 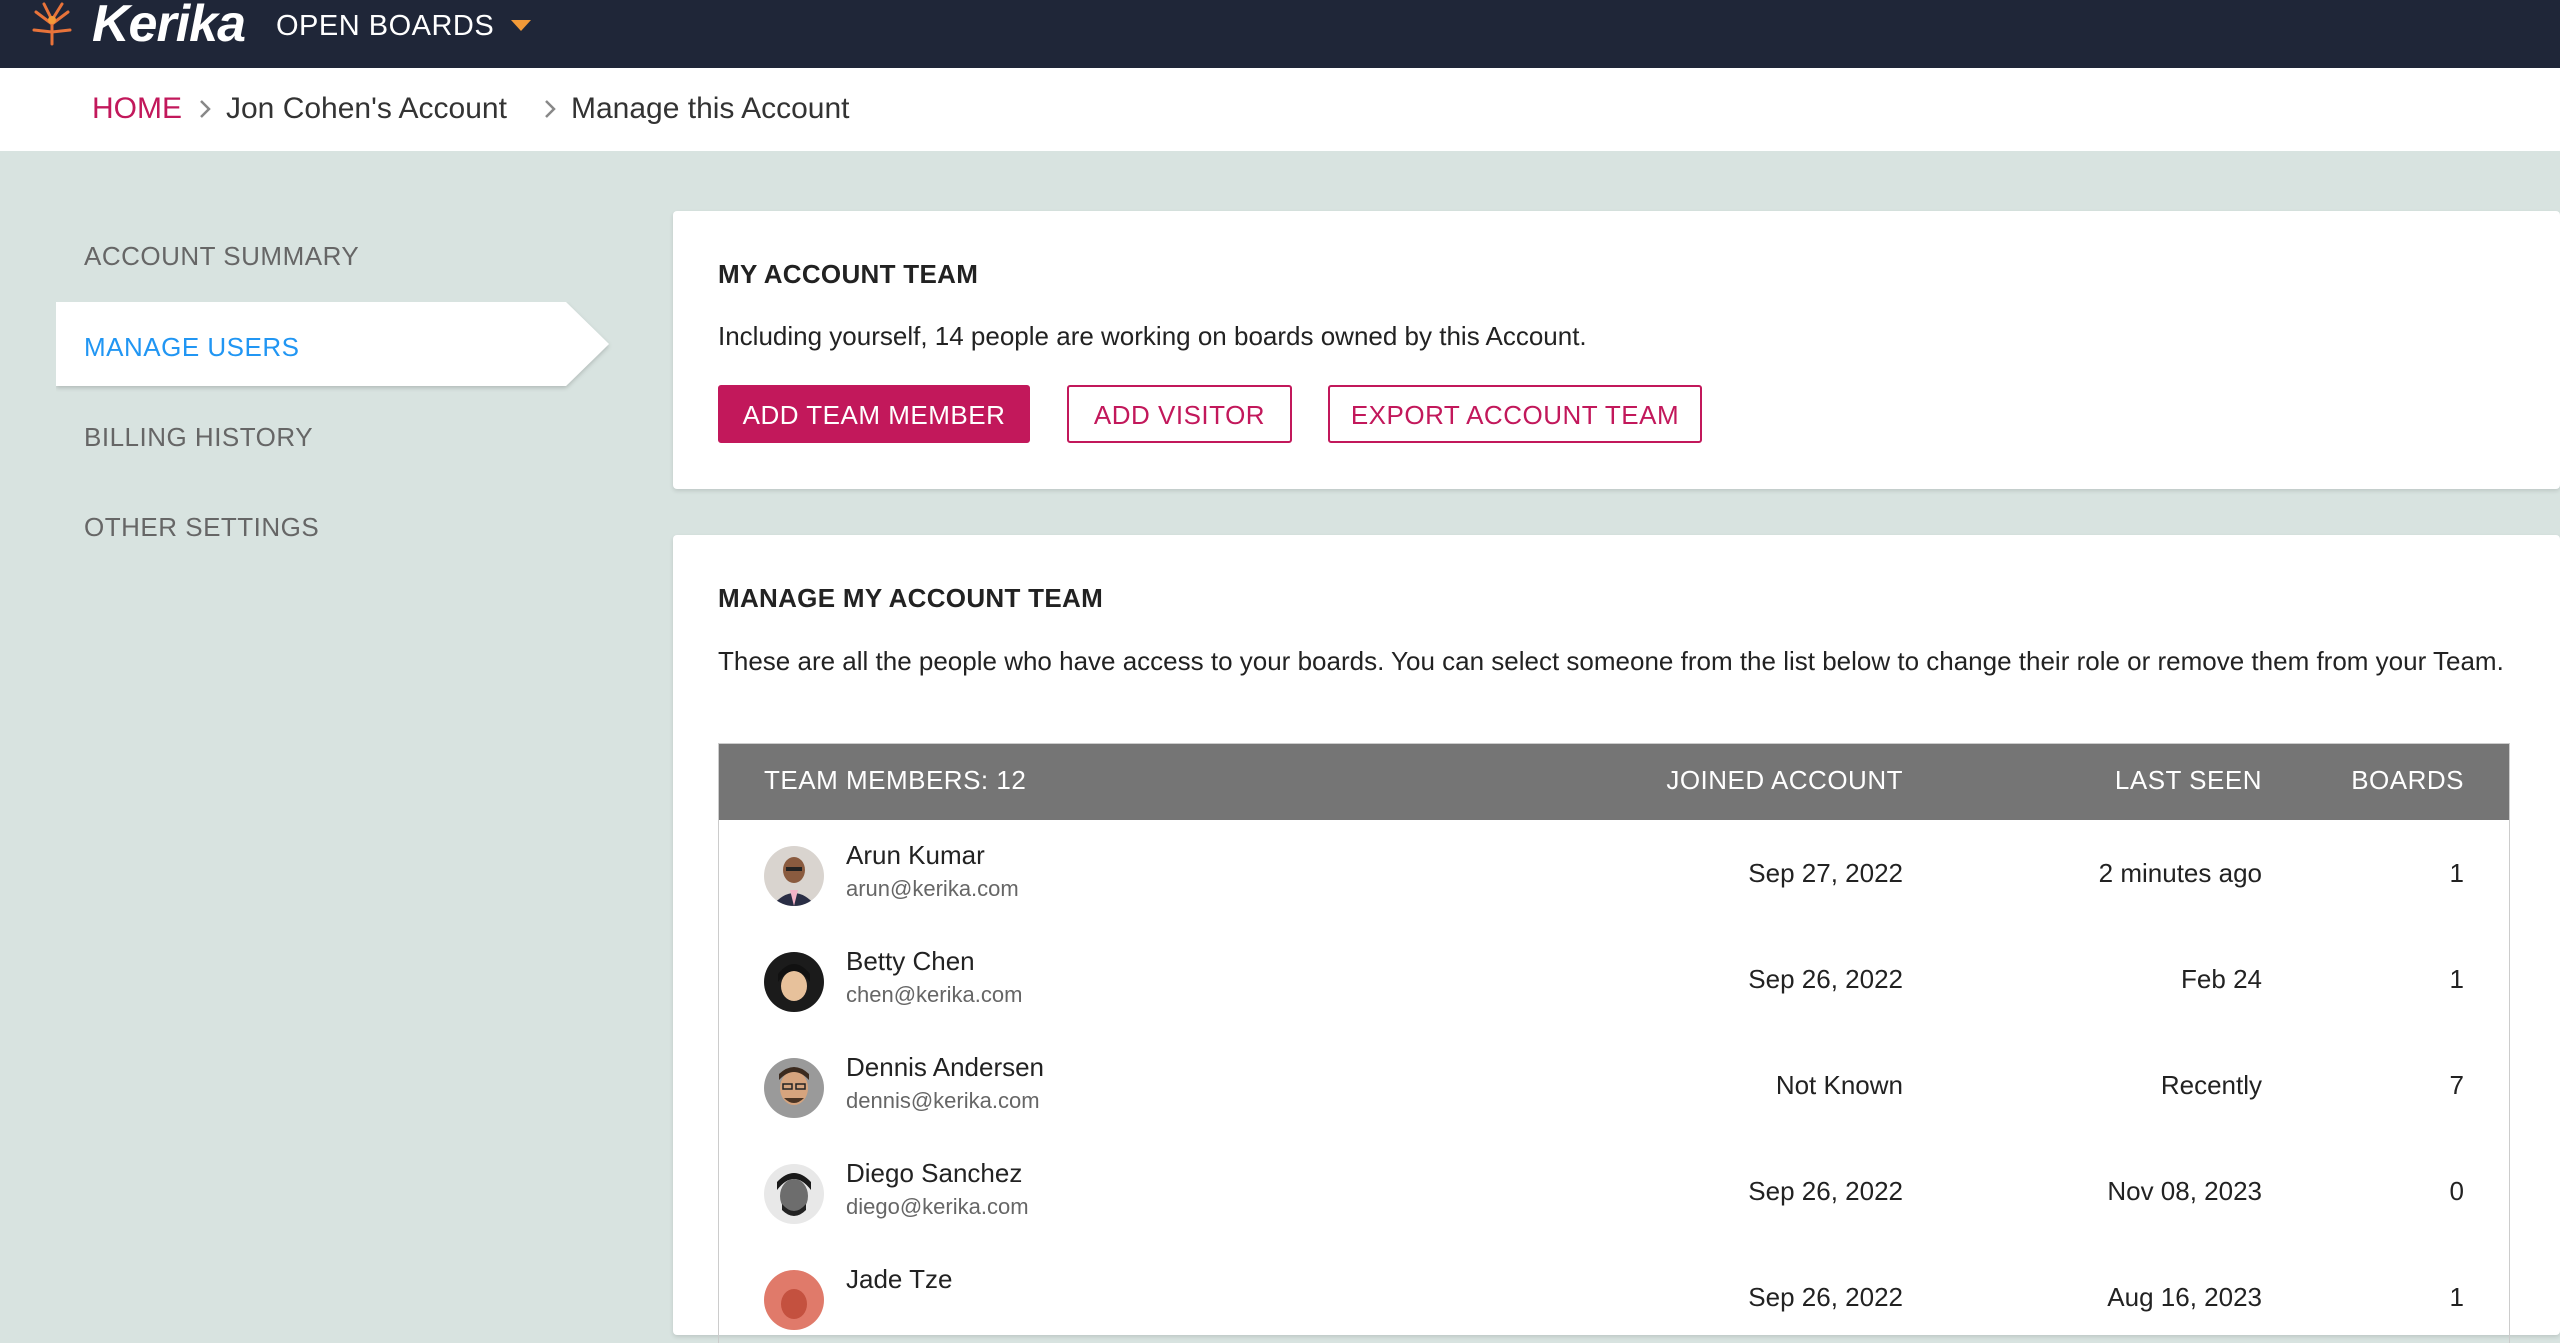 What do you see at coordinates (521, 25) in the screenshot?
I see `caret-down-icon` at bounding box center [521, 25].